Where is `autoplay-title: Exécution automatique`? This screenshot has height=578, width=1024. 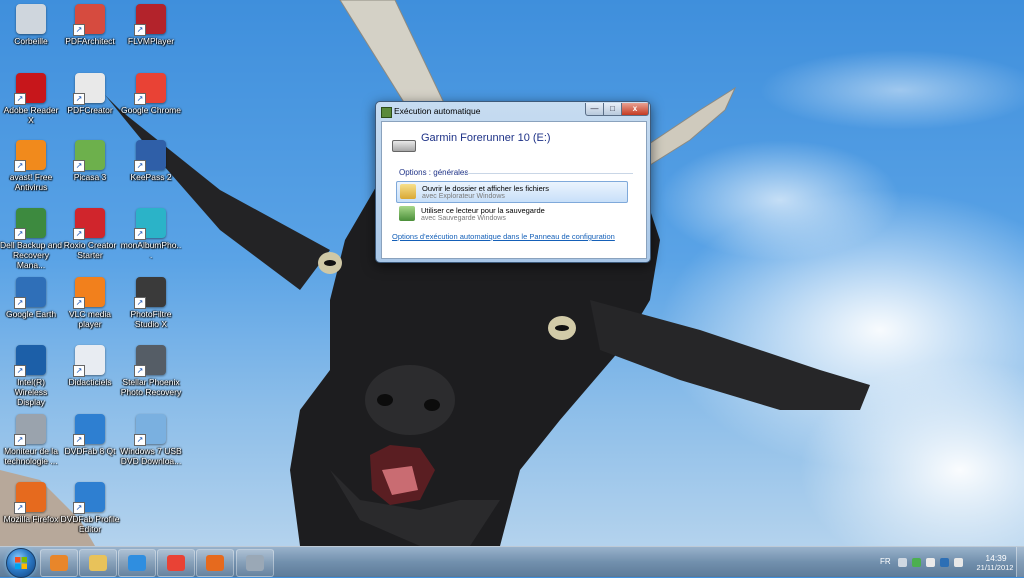 autoplay-title: Exécution automatique is located at coordinates (437, 111).